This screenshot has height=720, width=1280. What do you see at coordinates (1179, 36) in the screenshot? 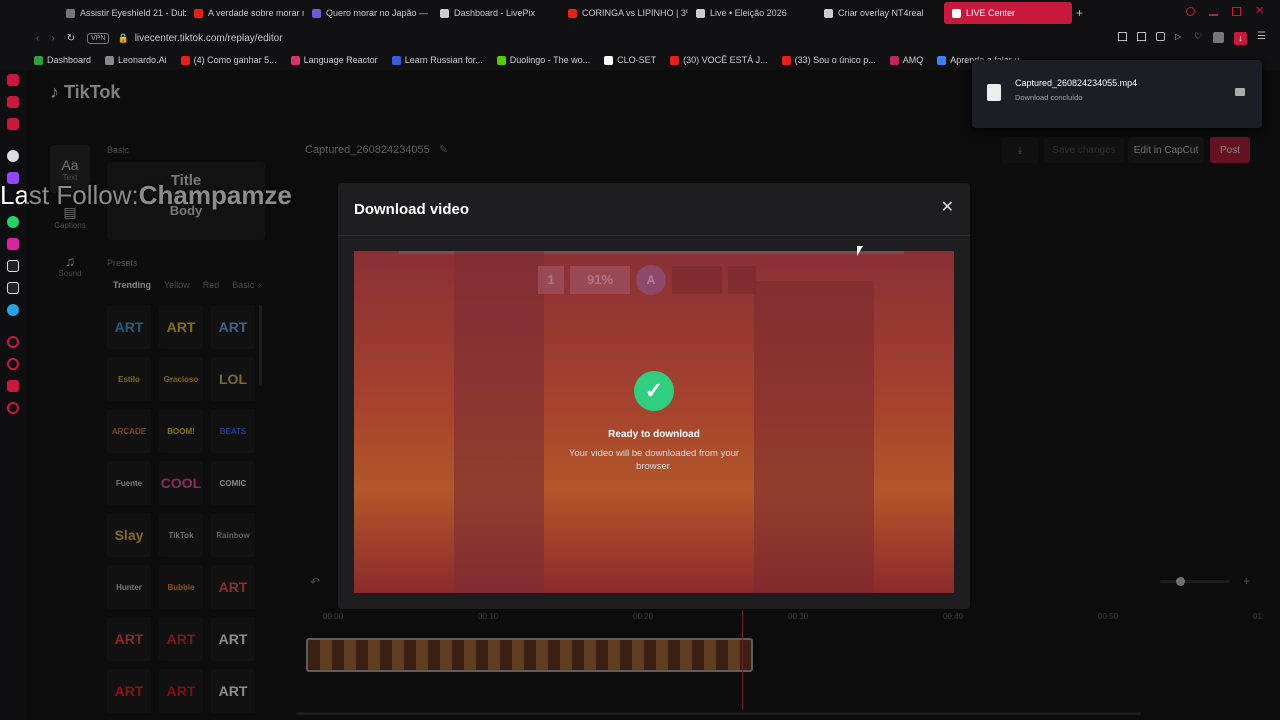
I see `play-icon: ▷` at bounding box center [1179, 36].